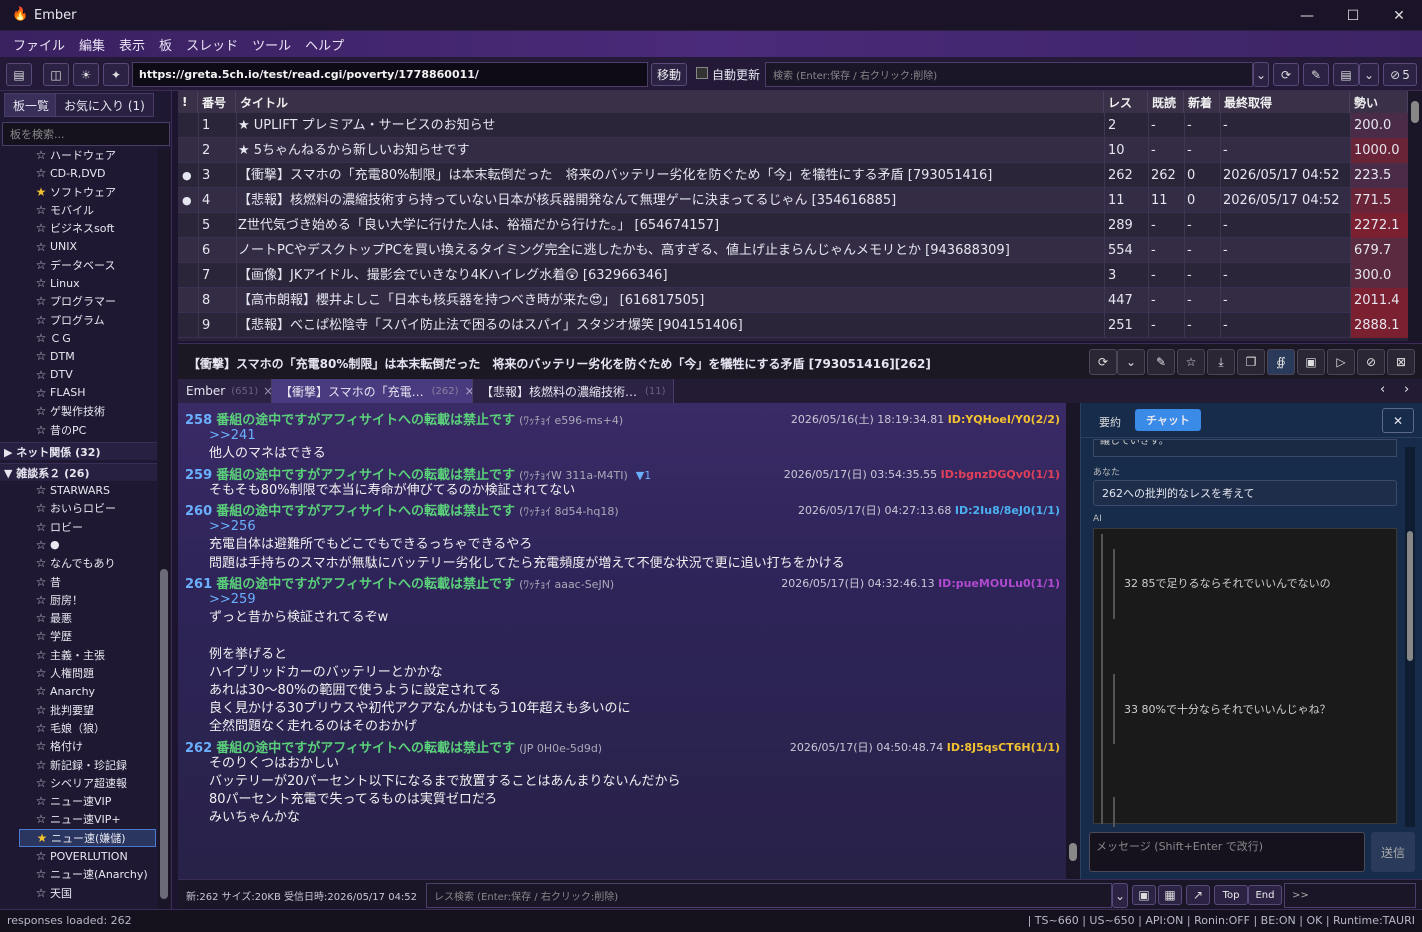 The height and width of the screenshot is (932, 1422). What do you see at coordinates (670, 102) in the screenshot?
I see `col-title: タイトル` at bounding box center [670, 102].